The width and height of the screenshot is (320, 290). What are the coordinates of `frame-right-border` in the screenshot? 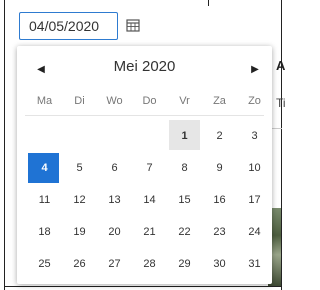 It's located at (281, 145).